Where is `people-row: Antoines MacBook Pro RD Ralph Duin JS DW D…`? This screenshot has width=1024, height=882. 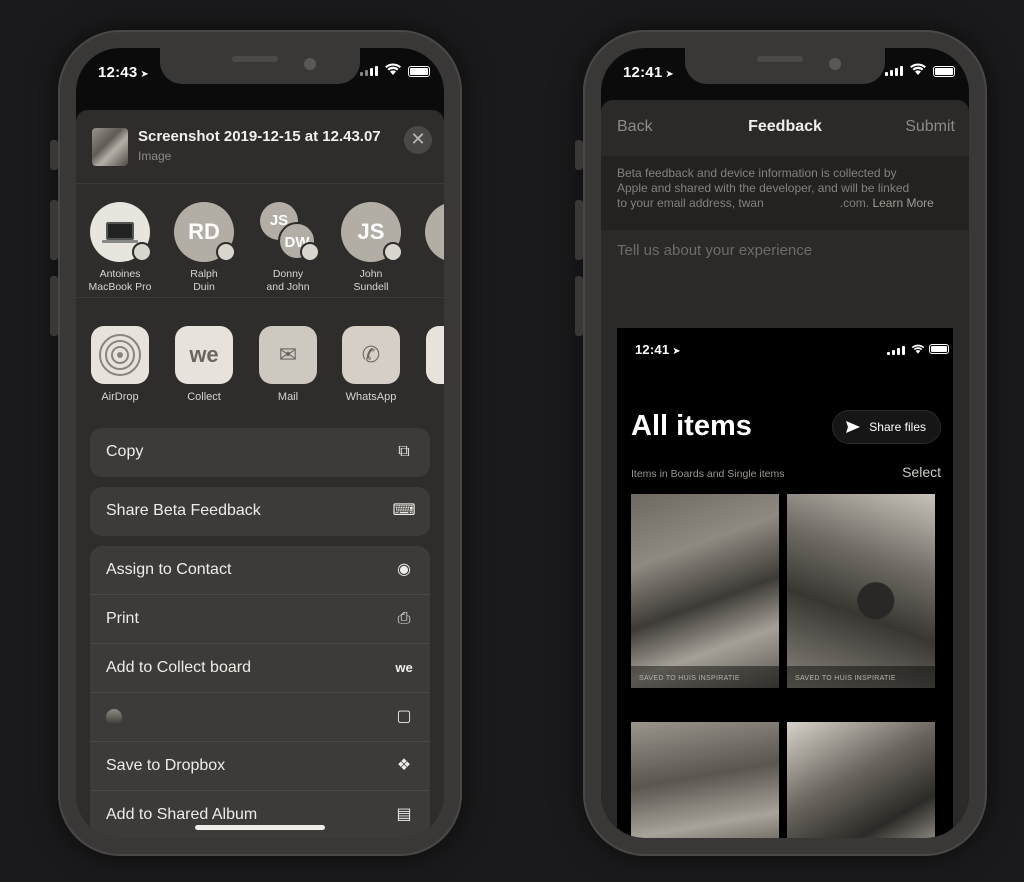 people-row: Antoines MacBook Pro RD Ralph Duin JS DW D… is located at coordinates (260, 242).